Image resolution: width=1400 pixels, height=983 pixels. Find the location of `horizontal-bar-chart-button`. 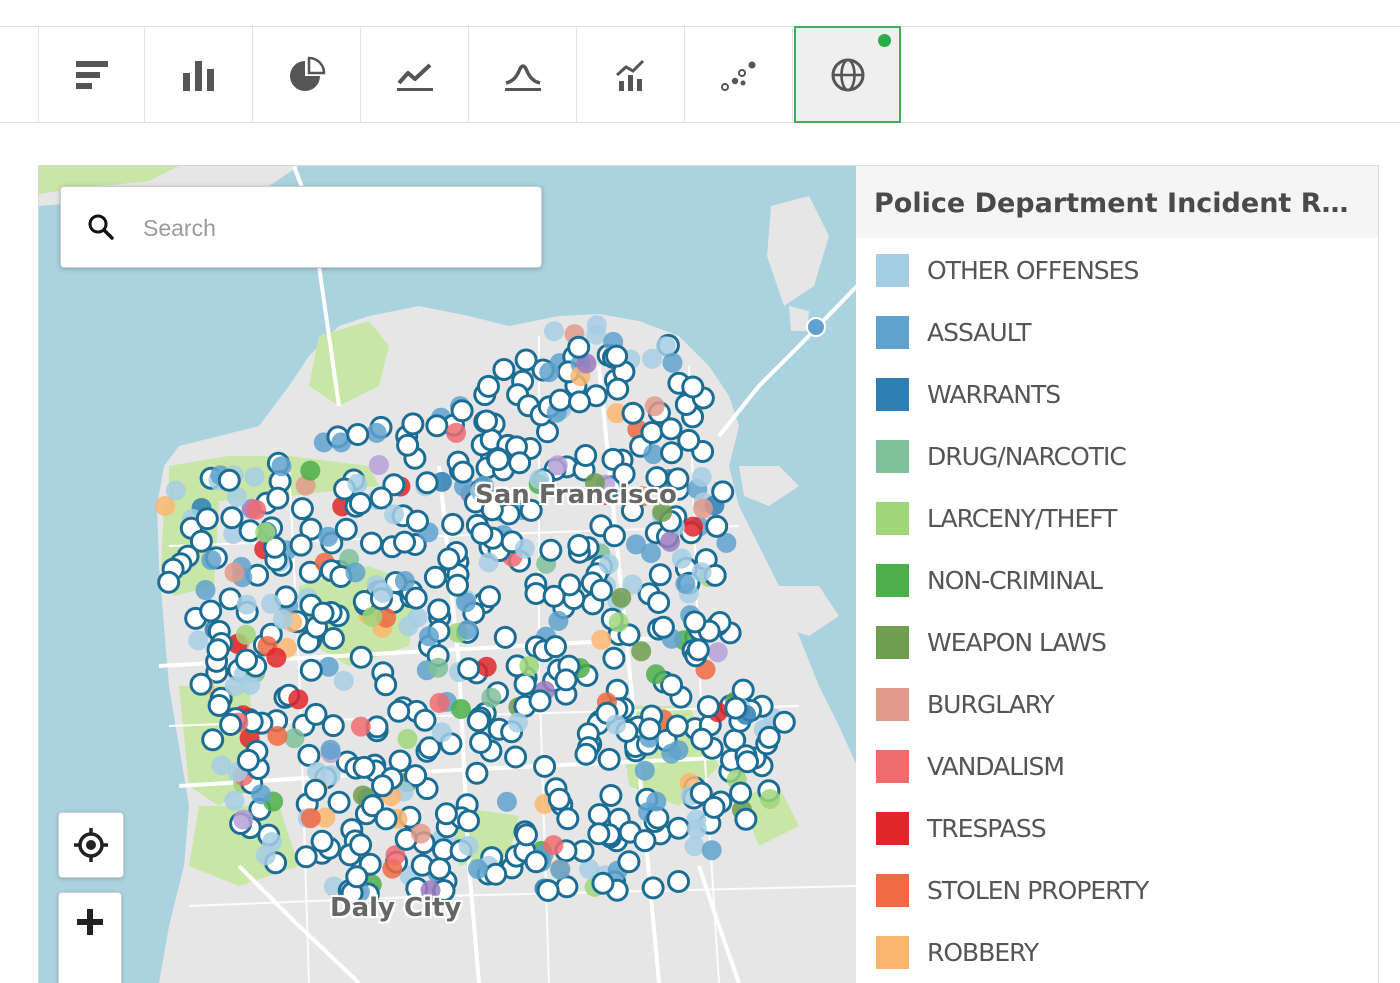

horizontal-bar-chart-button is located at coordinates (91, 74).